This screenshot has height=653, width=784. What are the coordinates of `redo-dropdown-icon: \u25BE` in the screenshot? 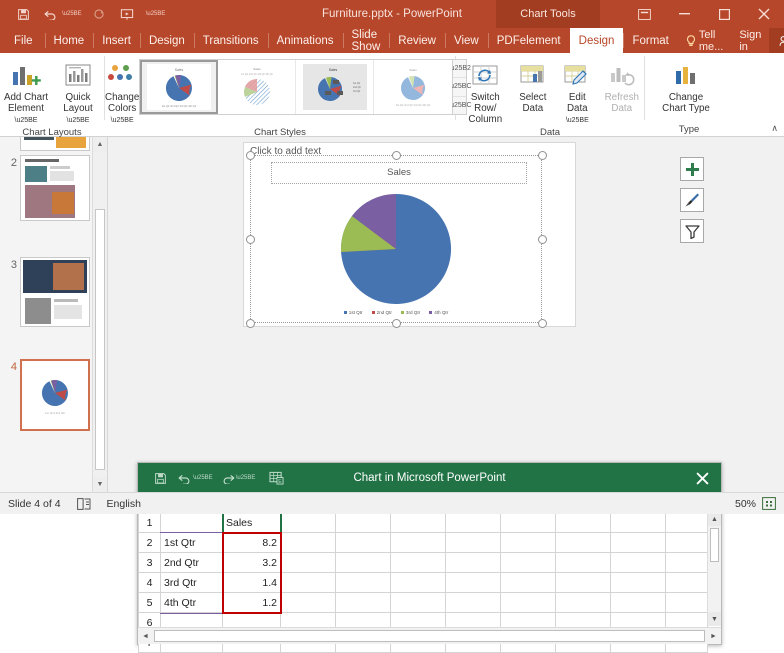 It's located at (247, 478).